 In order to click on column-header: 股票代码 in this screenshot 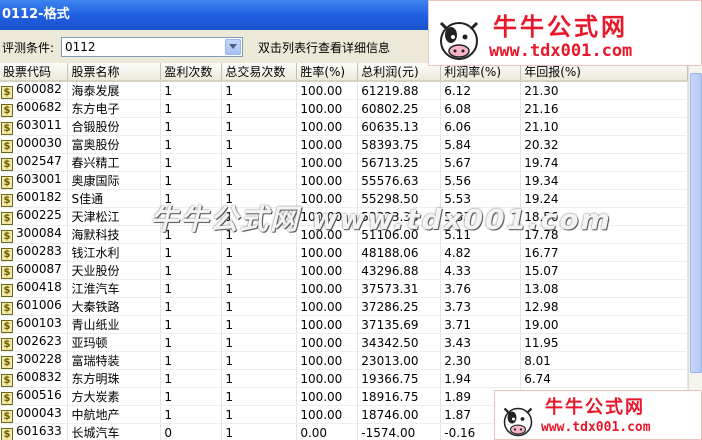, I will do `click(34, 72)`.